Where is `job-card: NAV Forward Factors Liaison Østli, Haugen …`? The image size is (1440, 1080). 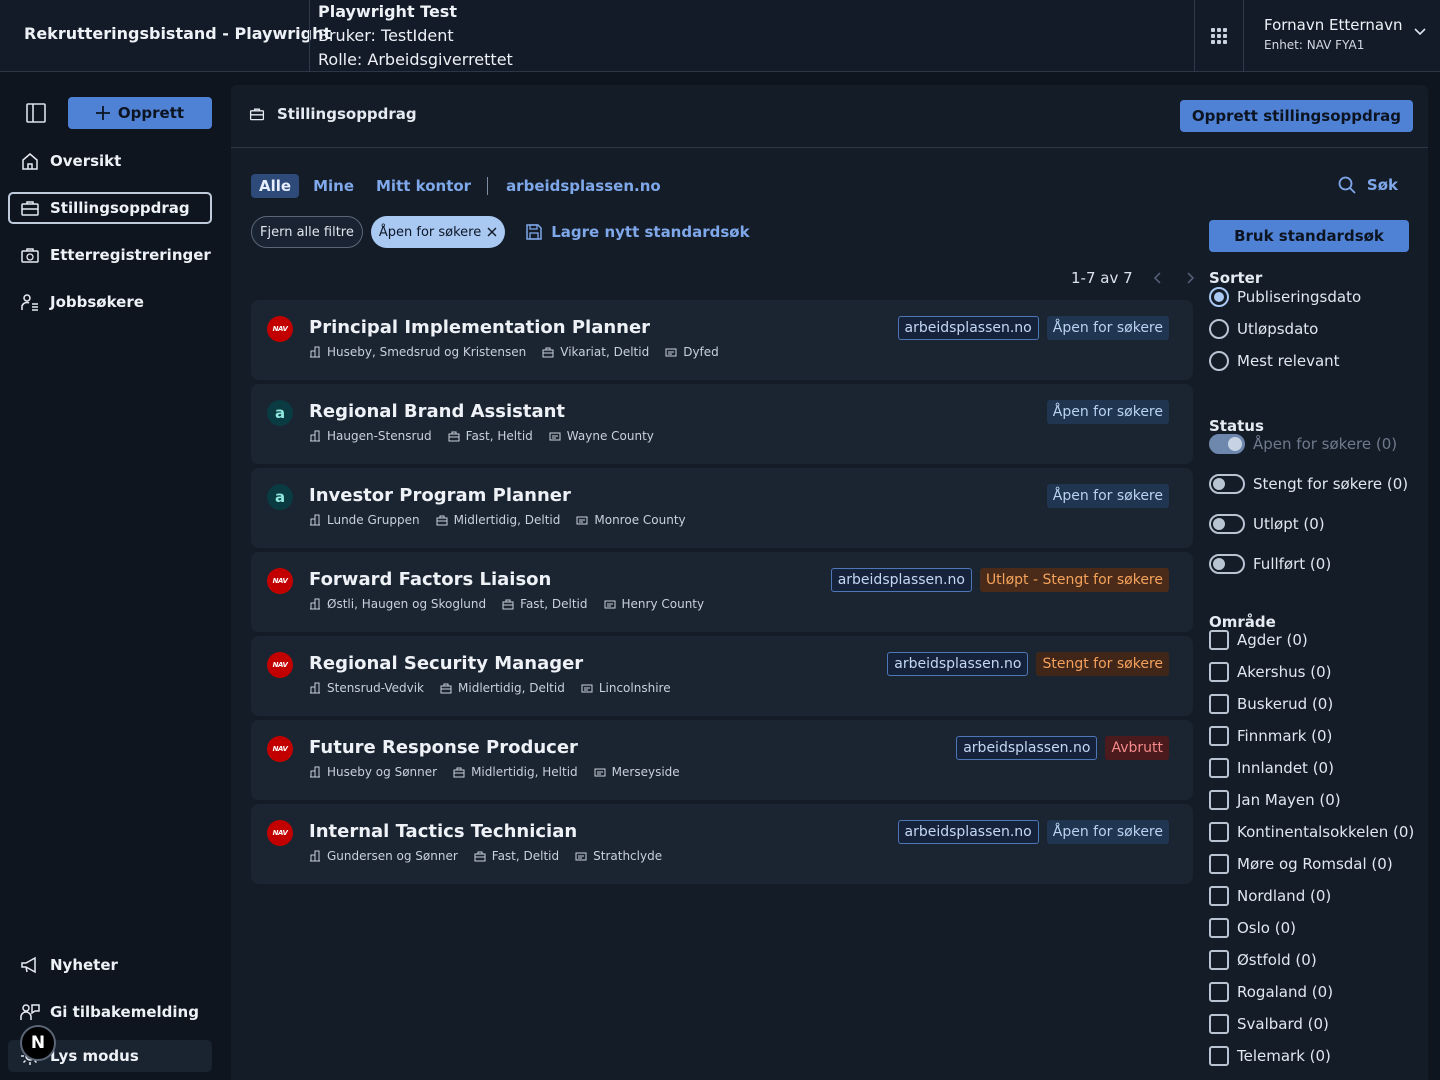 job-card: NAV Forward Factors Liaison Østli, Haugen … is located at coordinates (722, 592).